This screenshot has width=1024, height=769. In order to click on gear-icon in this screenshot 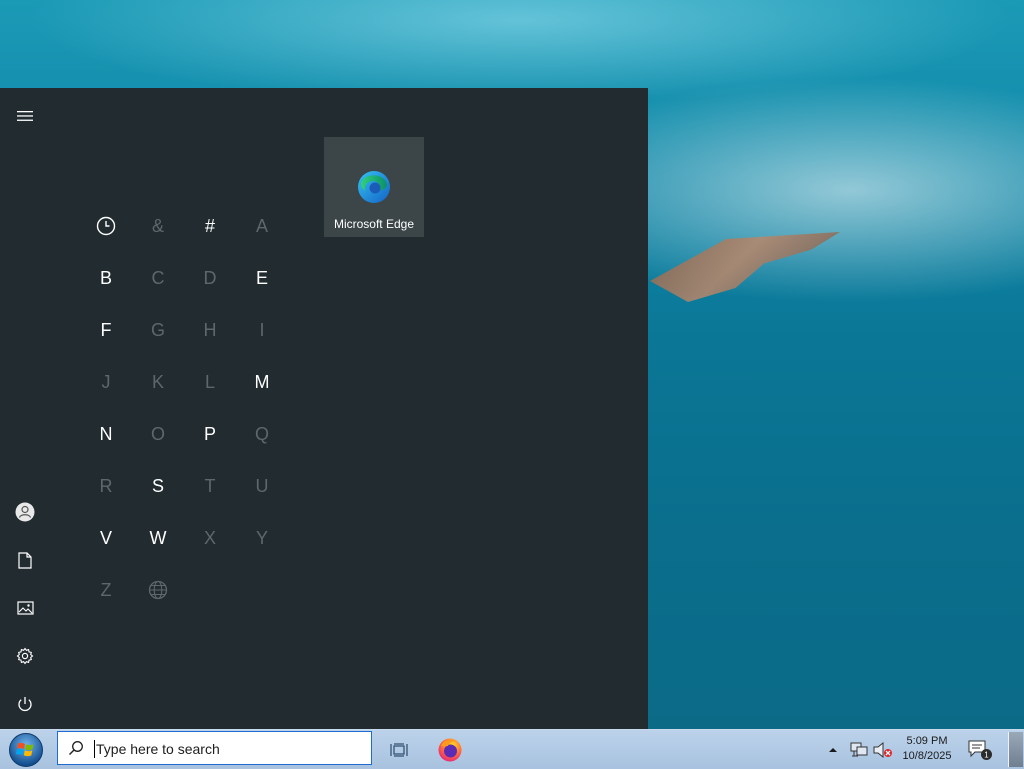, I will do `click(25, 656)`.